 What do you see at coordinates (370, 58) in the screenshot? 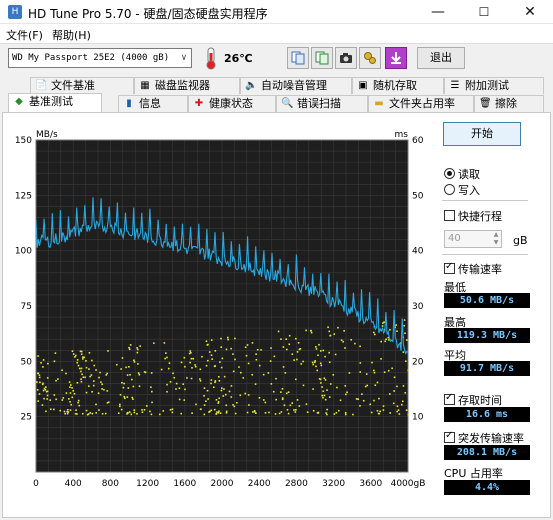
I see `options-button` at bounding box center [370, 58].